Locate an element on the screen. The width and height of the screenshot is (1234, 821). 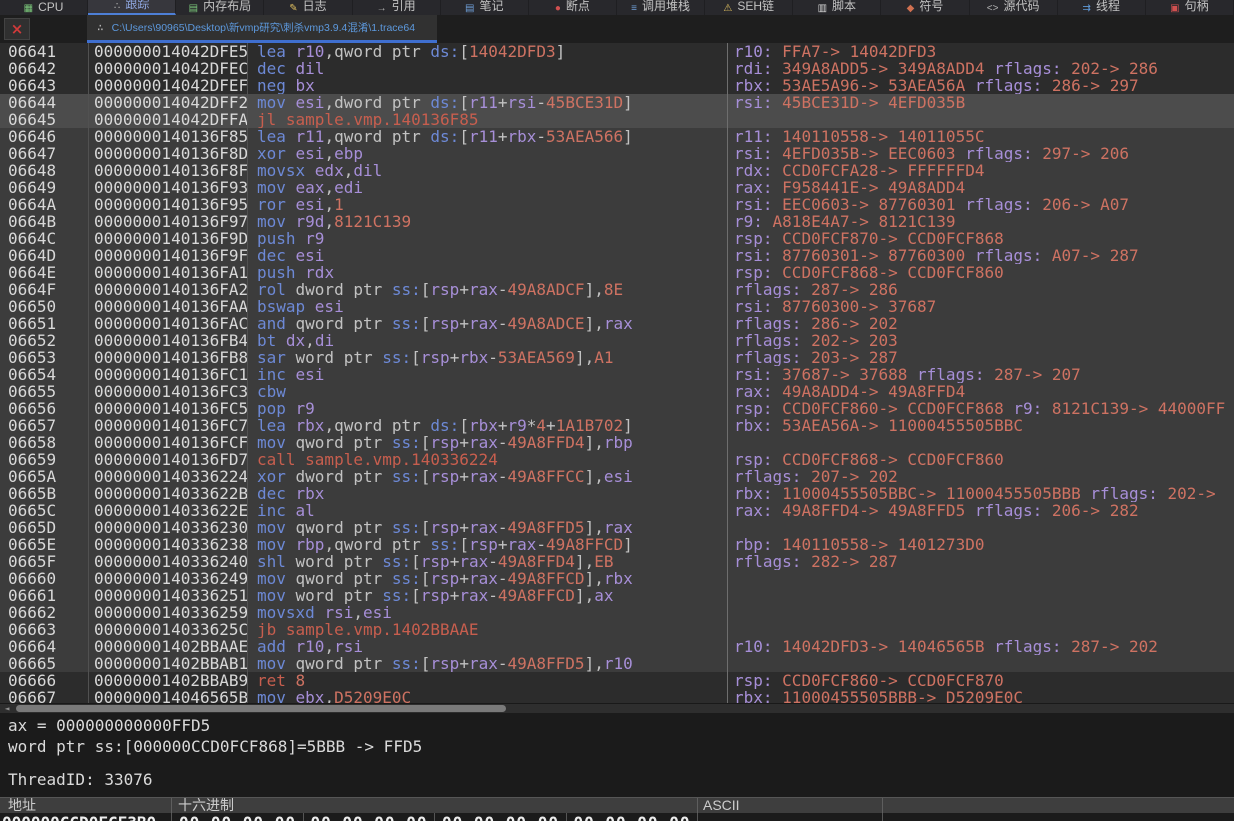
trace-disasm: movsxd rsi,esi is located at coordinates (488, 612).